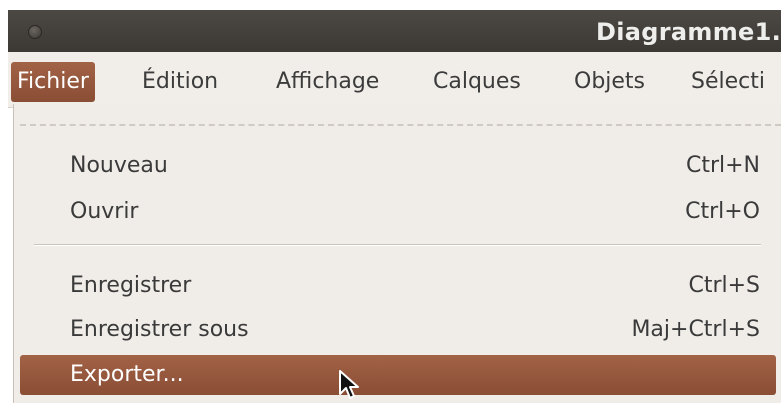  What do you see at coordinates (695, 329) in the screenshot?
I see `menu-item-shortcut: Maj+Ctrl+S` at bounding box center [695, 329].